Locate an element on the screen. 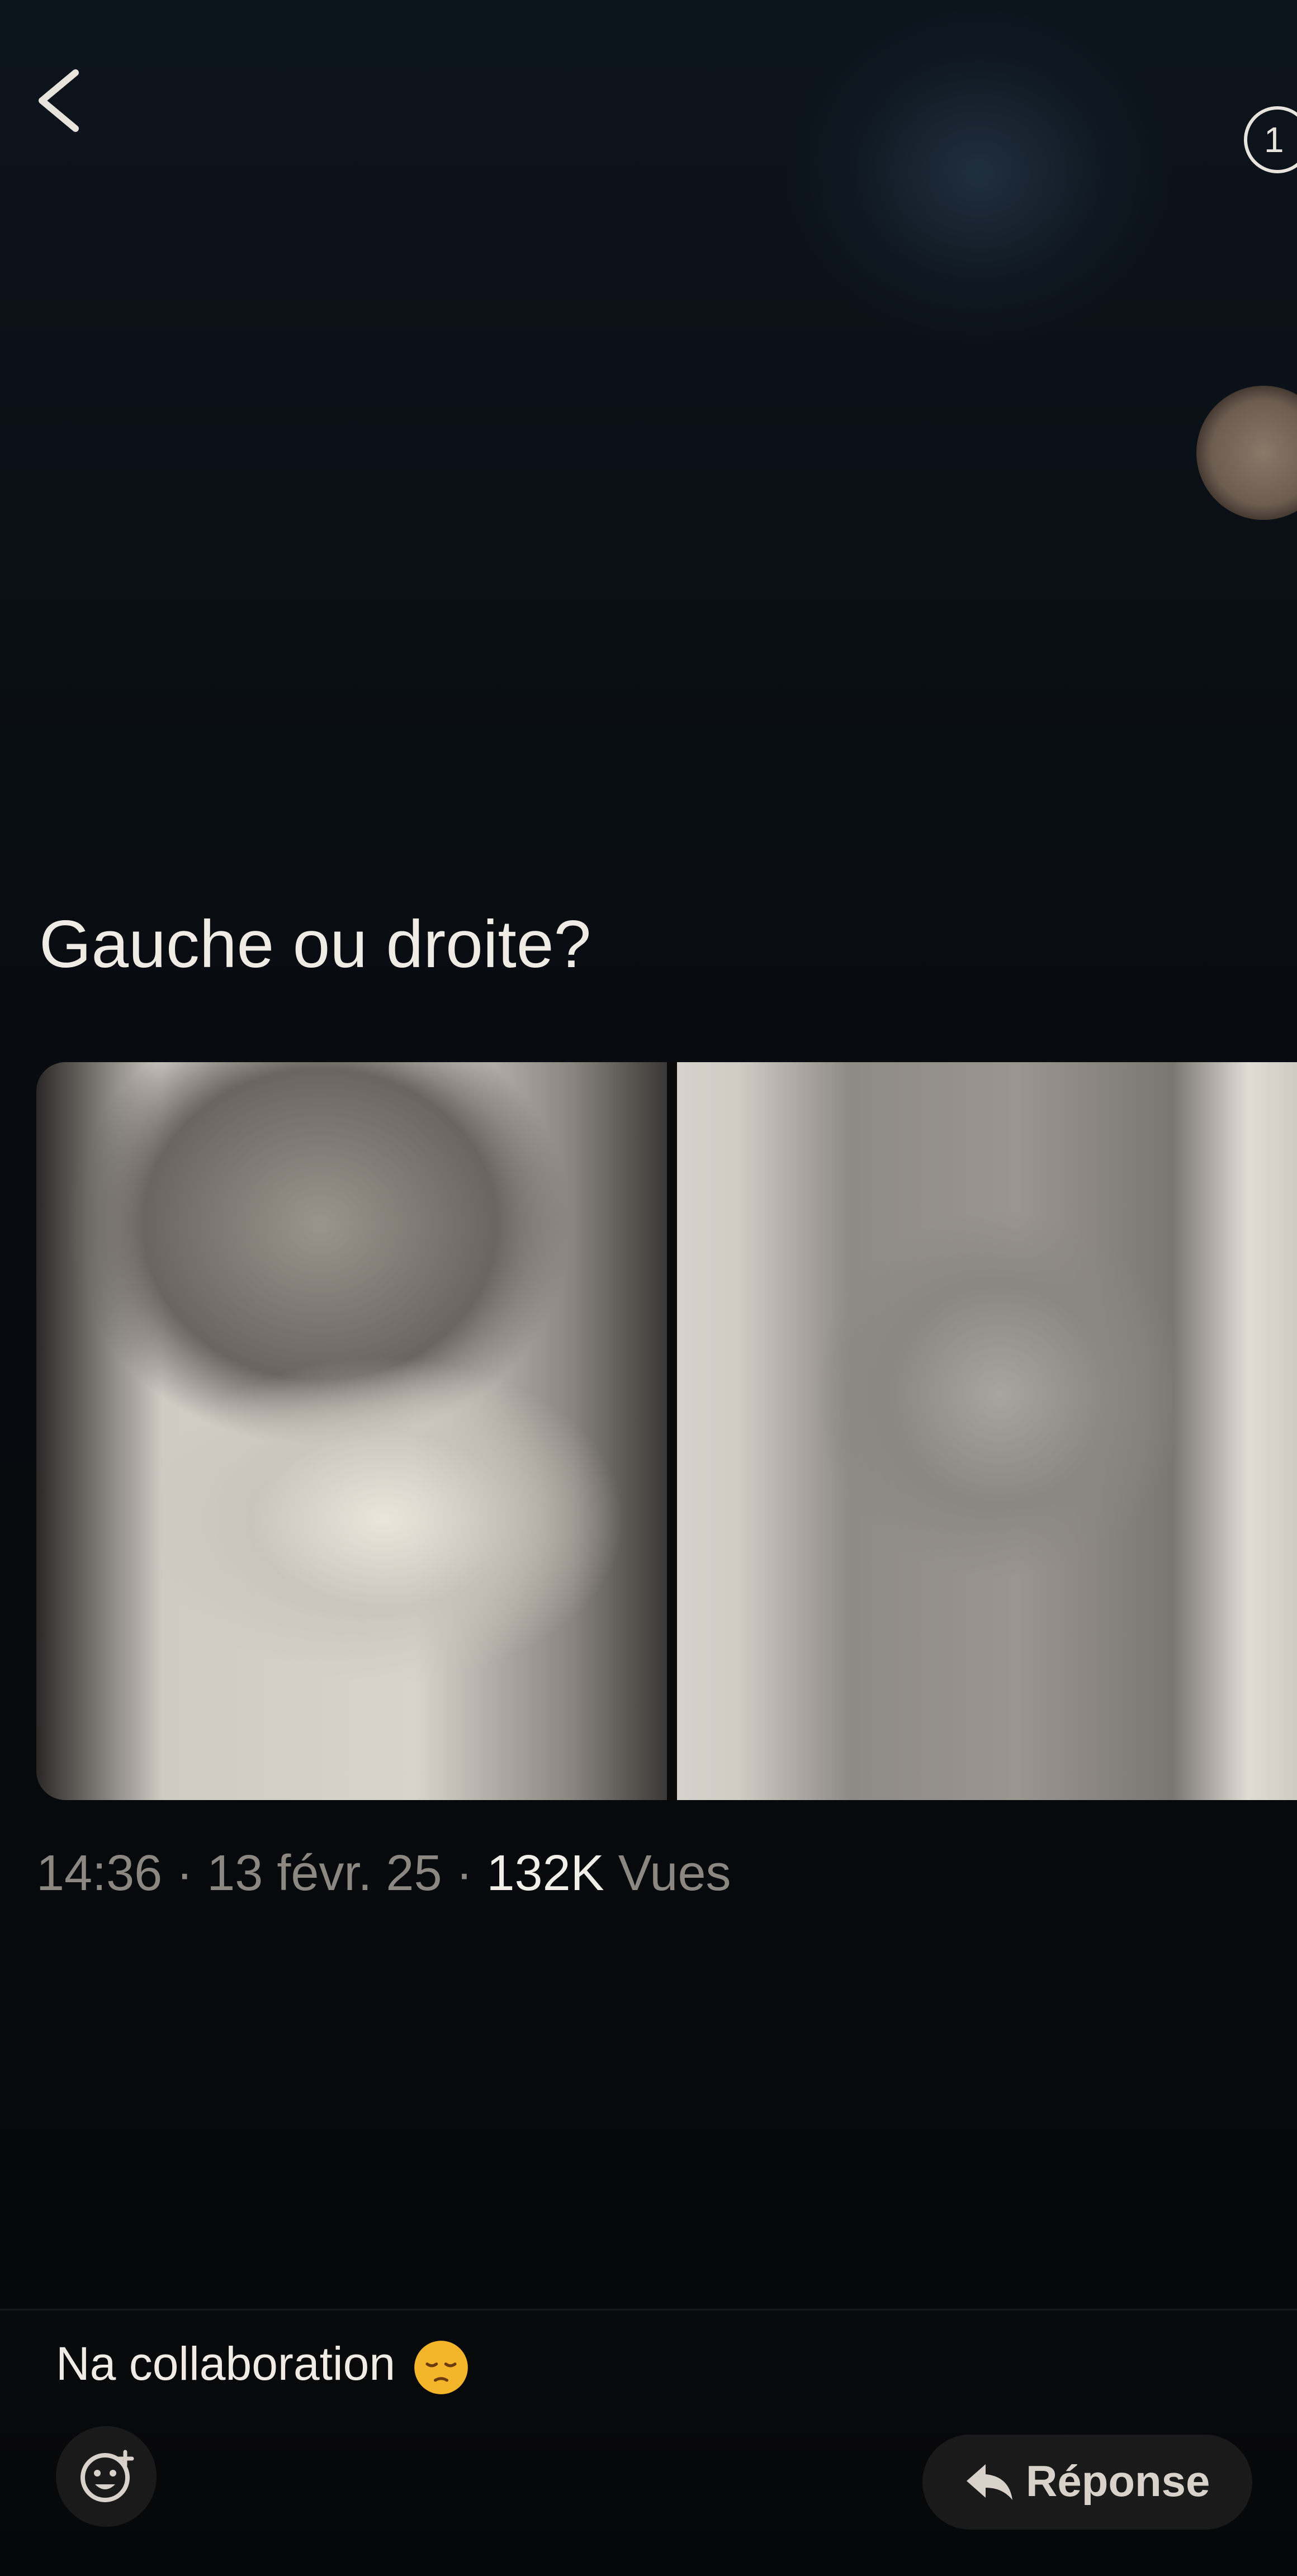 The image size is (1297, 2576). avatar is located at coordinates (1246, 453).